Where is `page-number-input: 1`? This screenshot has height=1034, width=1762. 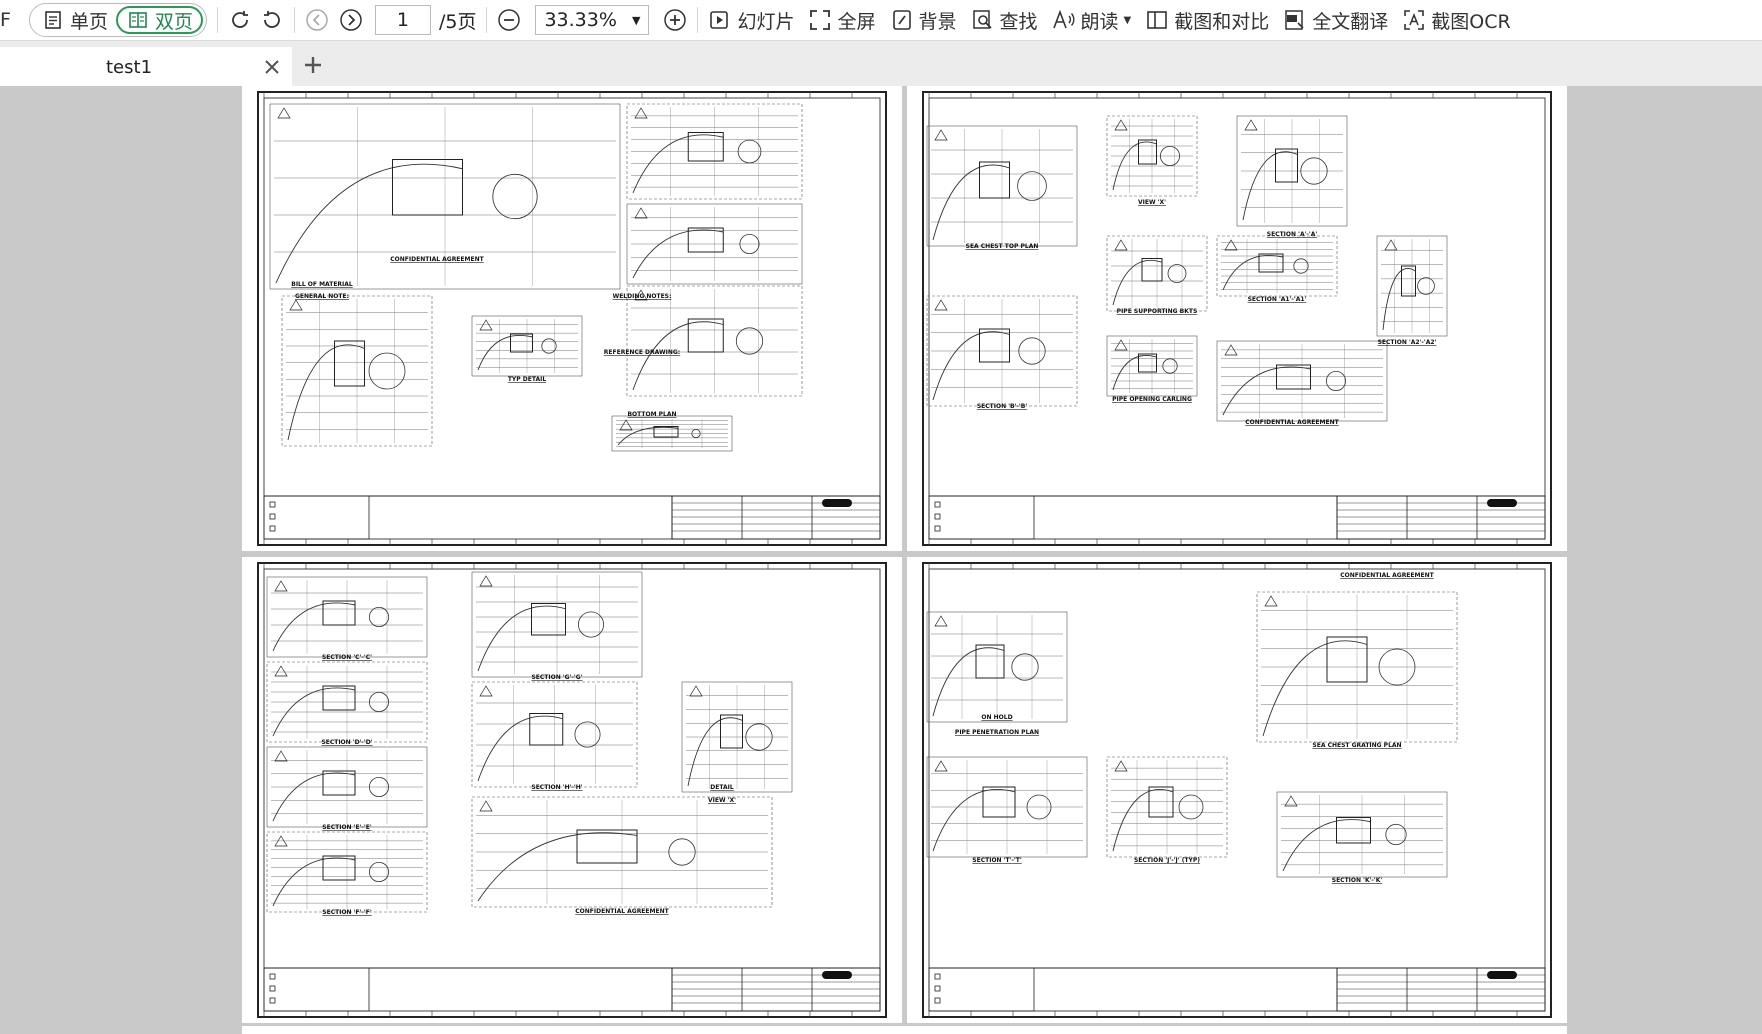 page-number-input: 1 is located at coordinates (402, 20).